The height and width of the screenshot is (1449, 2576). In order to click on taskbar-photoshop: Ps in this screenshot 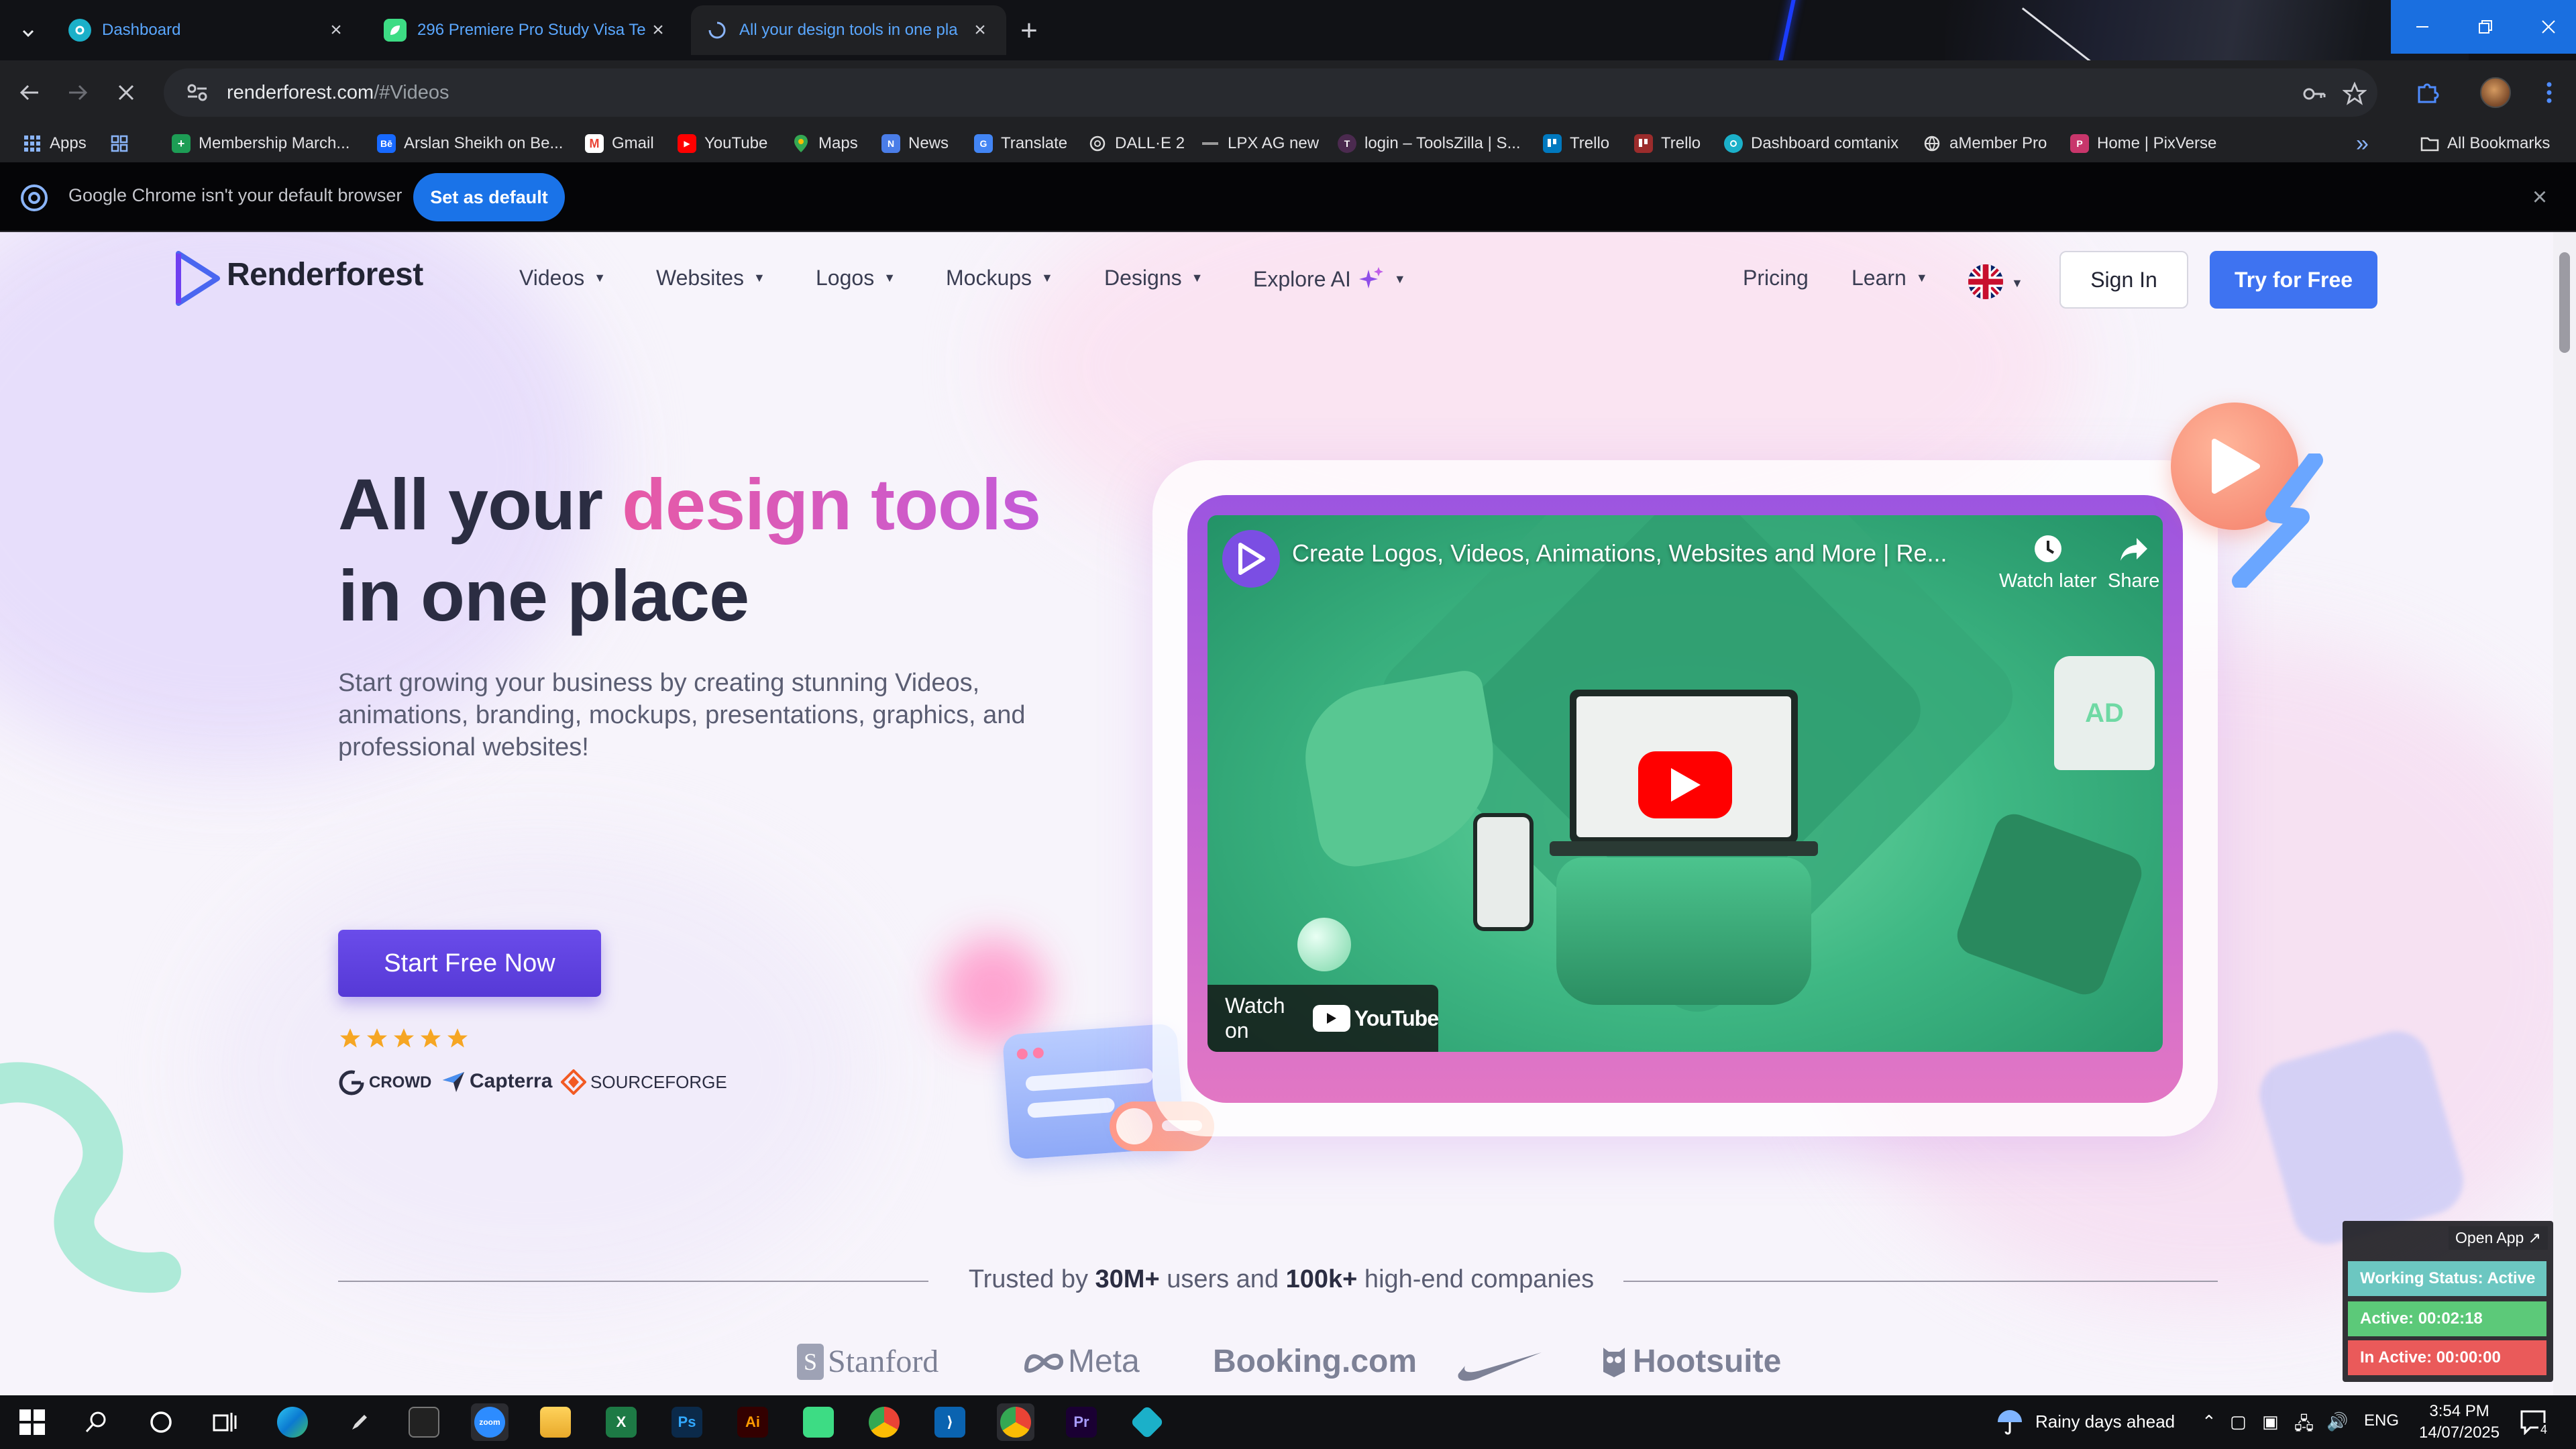, I will do `click(687, 1422)`.